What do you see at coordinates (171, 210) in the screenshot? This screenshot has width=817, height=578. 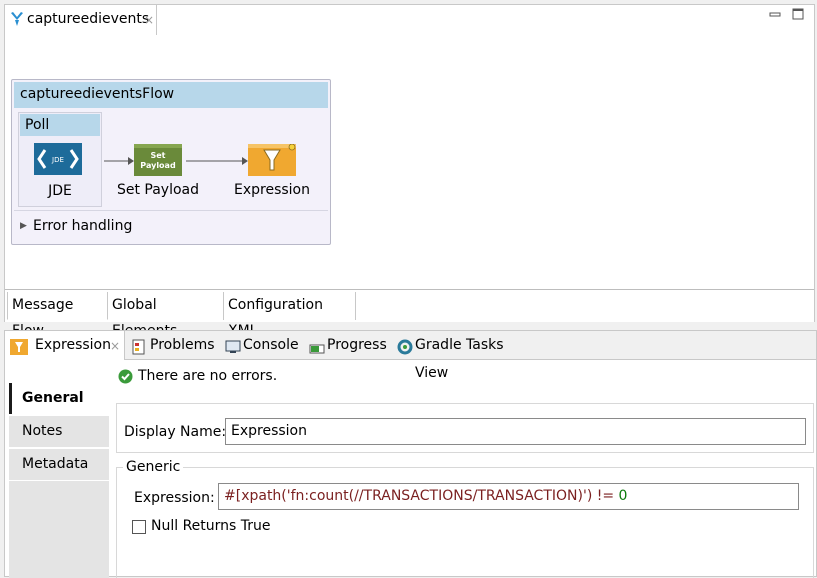 I see `divider` at bounding box center [171, 210].